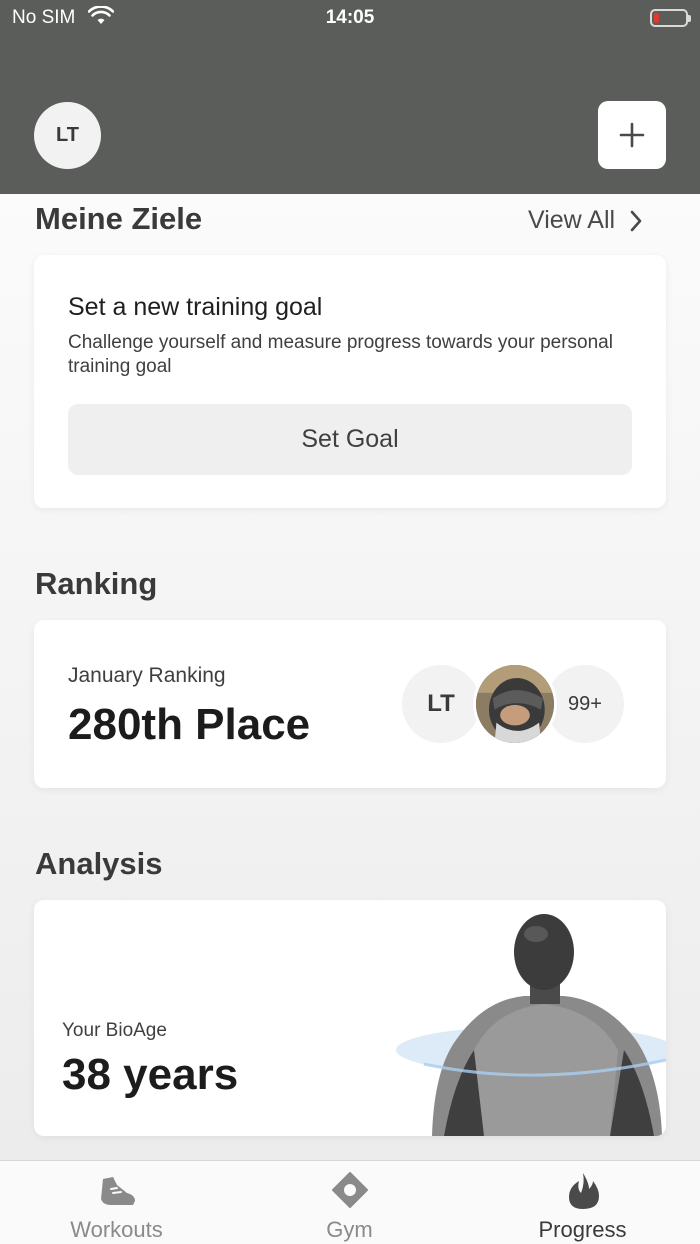 The height and width of the screenshot is (1244, 700). I want to click on tab-gym: Gym, so click(349, 1202).